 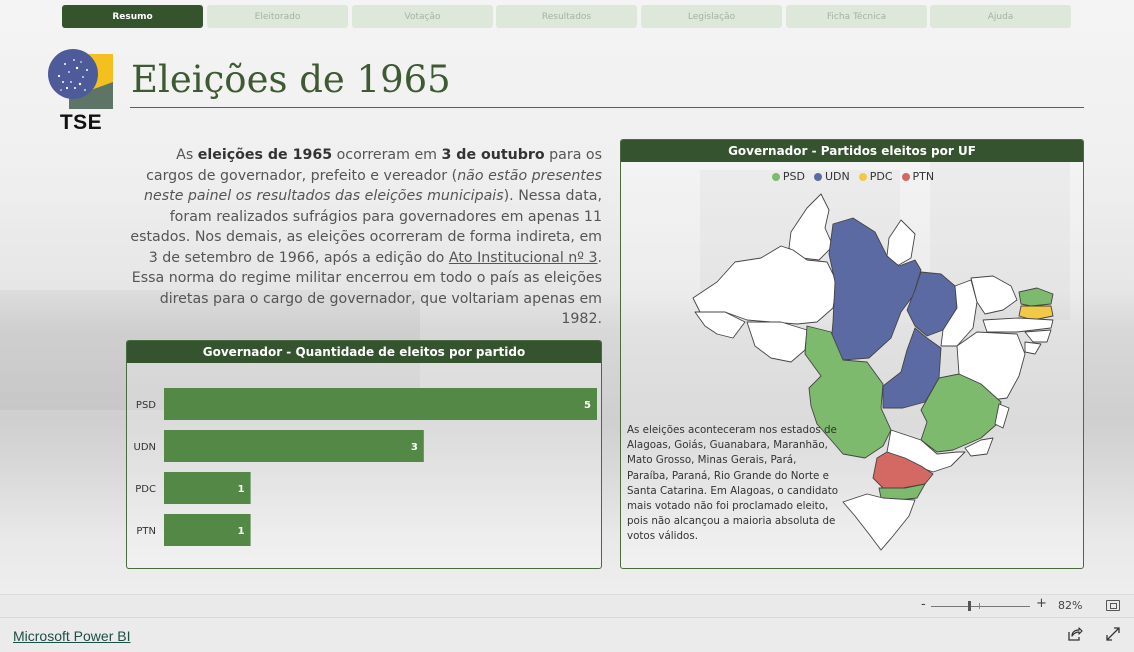 What do you see at coordinates (1075, 634) in the screenshot?
I see `share-icon` at bounding box center [1075, 634].